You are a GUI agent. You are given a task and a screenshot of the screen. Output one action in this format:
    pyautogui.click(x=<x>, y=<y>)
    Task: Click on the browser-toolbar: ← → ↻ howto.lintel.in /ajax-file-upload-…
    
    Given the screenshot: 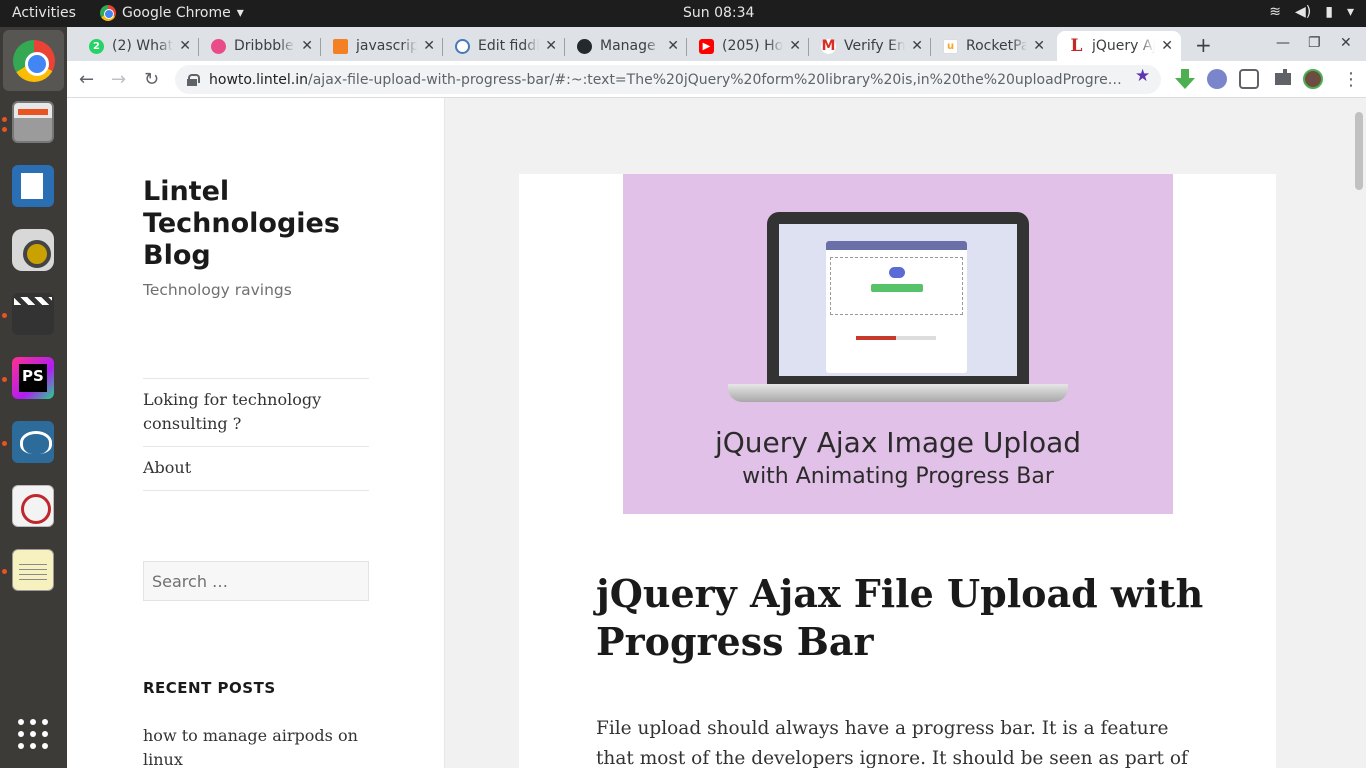 What is the action you would take?
    pyautogui.click(x=716, y=79)
    